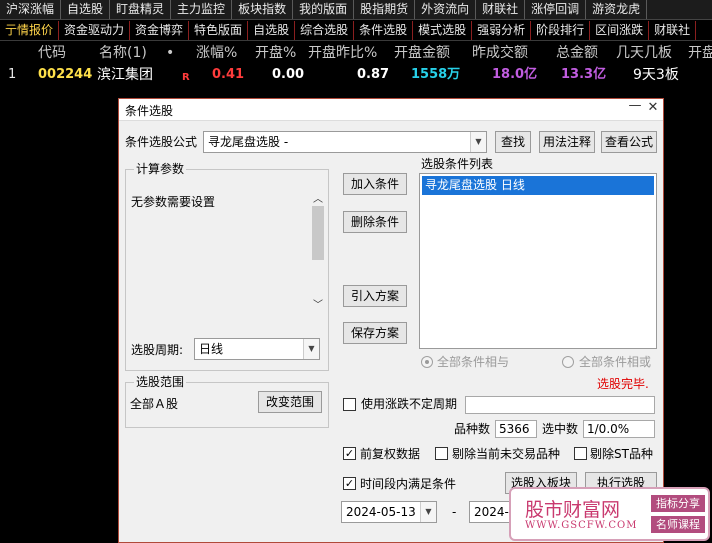 The height and width of the screenshot is (543, 712). Describe the element at coordinates (325, 30) in the screenshot. I see `tab-item: 综合选股` at that location.